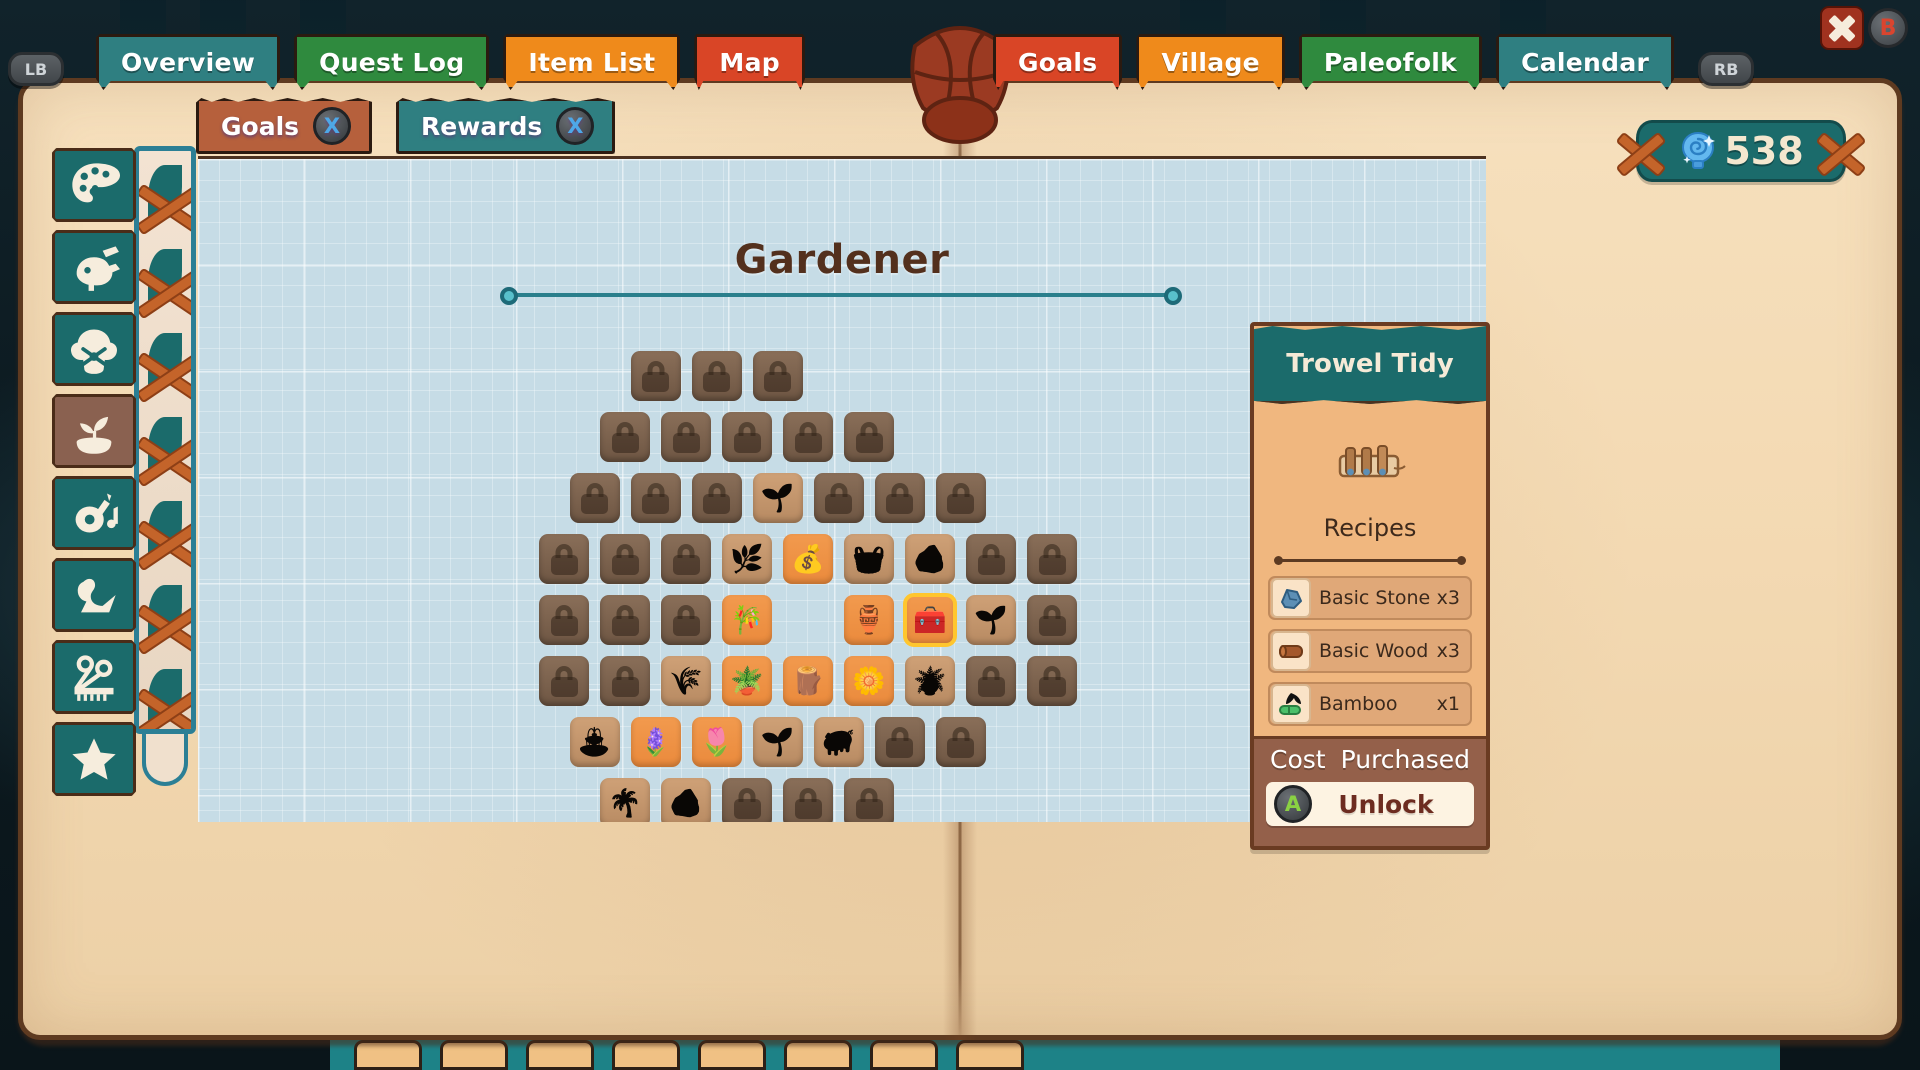 This screenshot has width=1920, height=1070. What do you see at coordinates (869, 559) in the screenshot?
I see `reward-cell-basket: 🧺` at bounding box center [869, 559].